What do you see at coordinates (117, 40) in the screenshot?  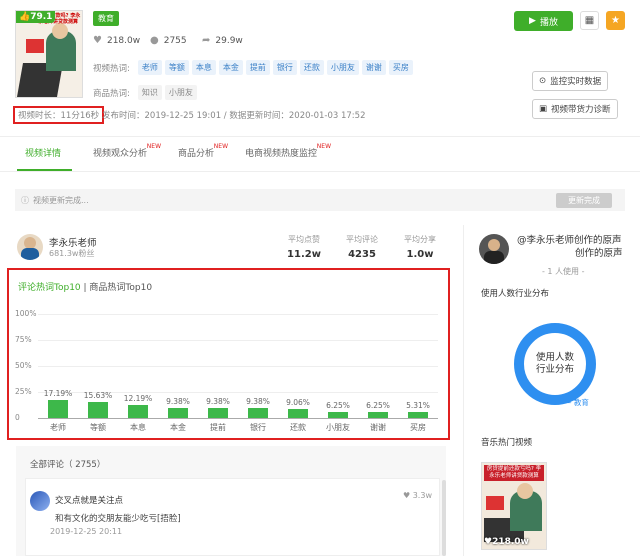 I see `likes-stat: ♥ 218.0w` at bounding box center [117, 40].